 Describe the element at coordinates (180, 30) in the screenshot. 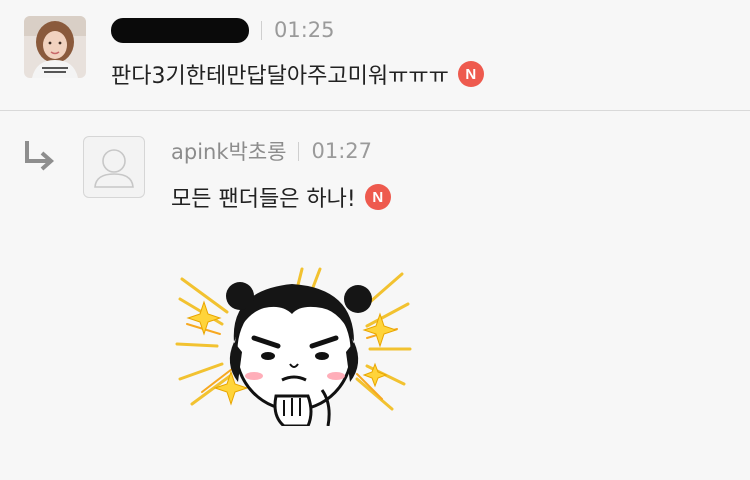

I see `author-name-redacted` at that location.